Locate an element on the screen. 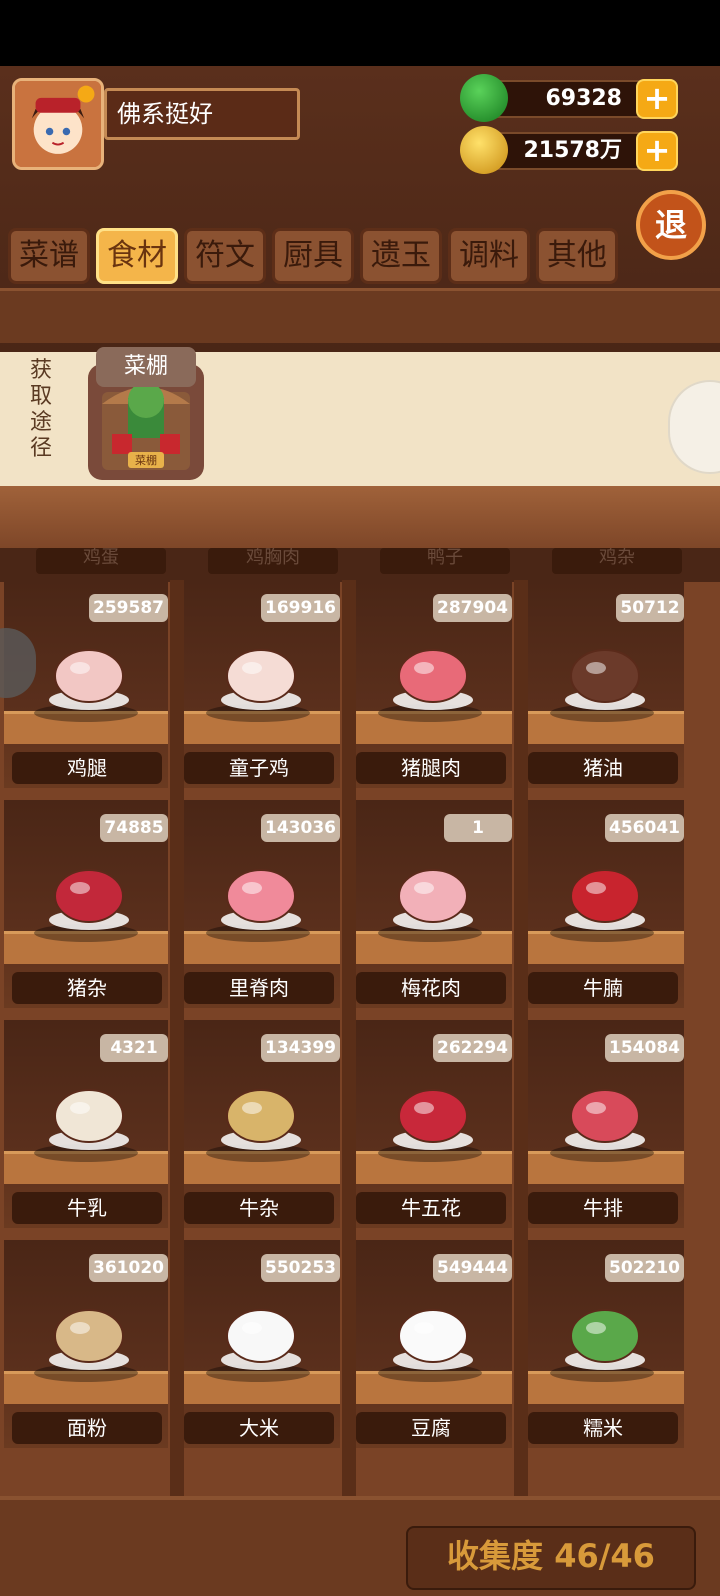  tab-cookware: 厨具 is located at coordinates (313, 256).